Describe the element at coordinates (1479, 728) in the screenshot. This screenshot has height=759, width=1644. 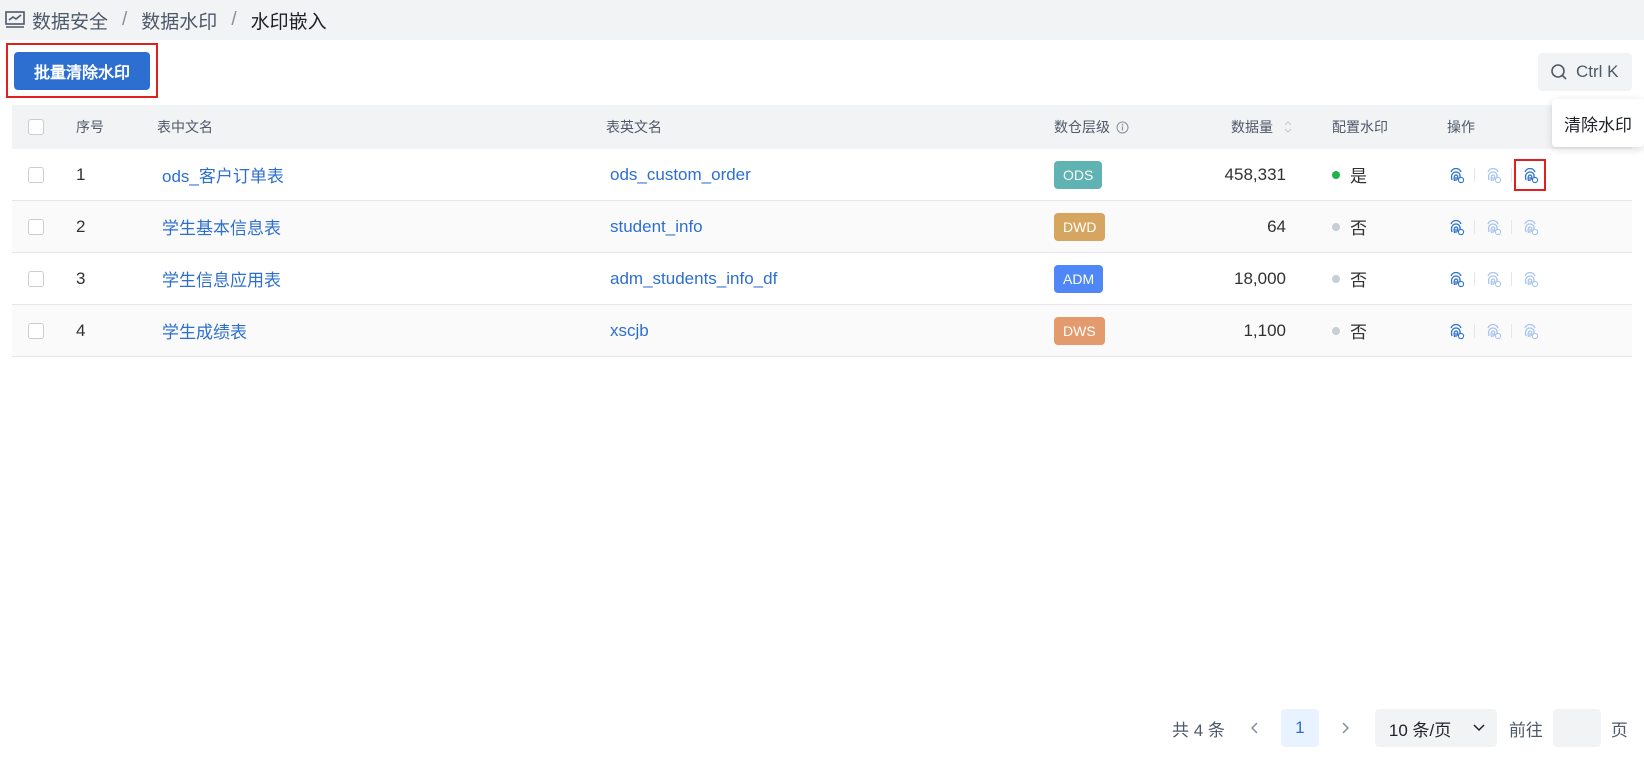
I see `chevron-down-icon` at that location.